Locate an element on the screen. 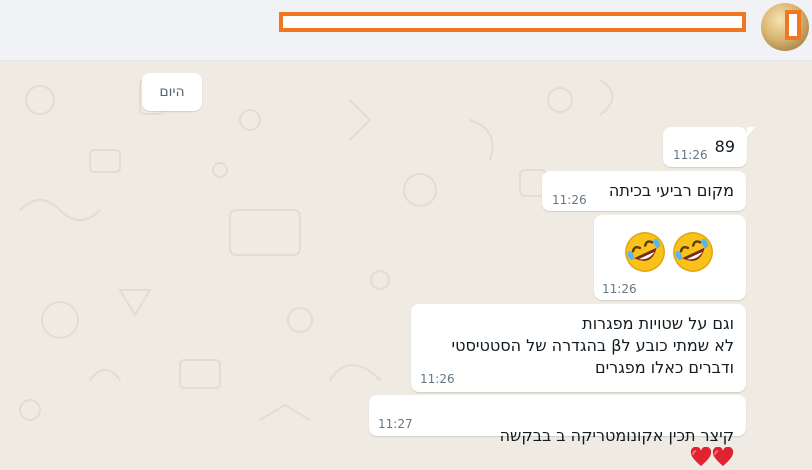 The height and width of the screenshot is (470, 812). redaction-box is located at coordinates (512, 22).